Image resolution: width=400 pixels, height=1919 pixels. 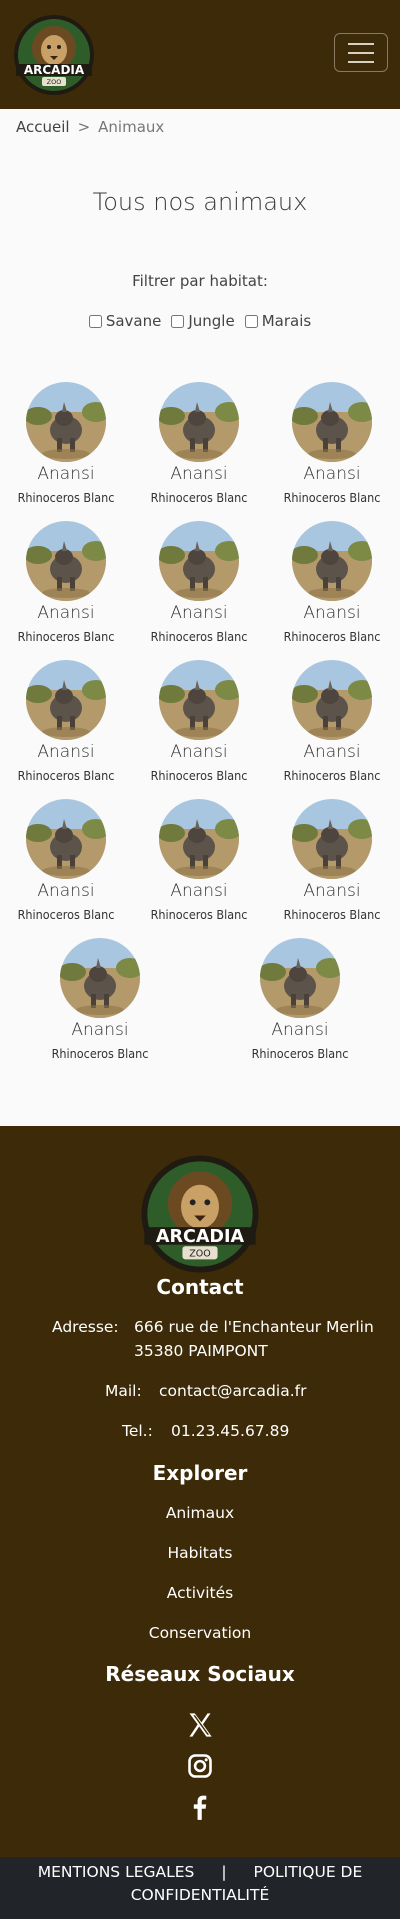 What do you see at coordinates (131, 127) in the screenshot?
I see `breadcrumb-current: Animaux` at bounding box center [131, 127].